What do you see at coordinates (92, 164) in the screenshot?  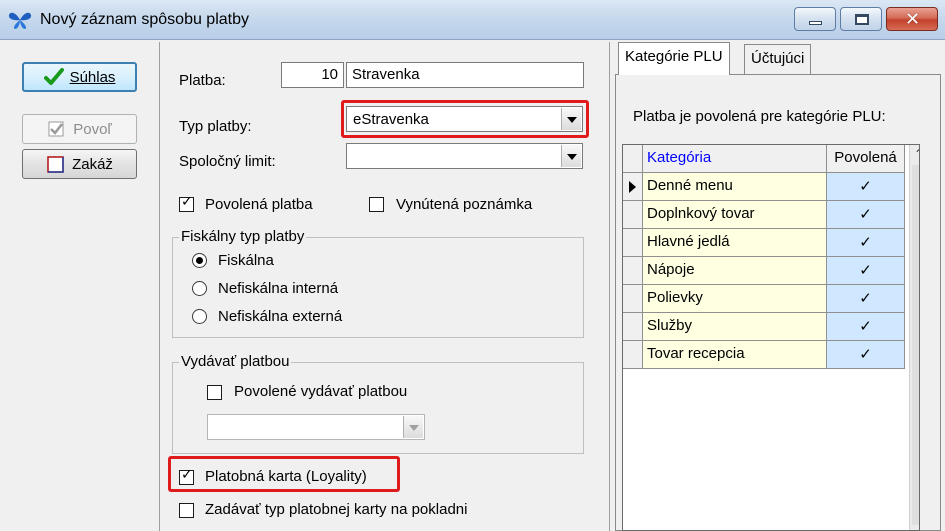 I see `forbid-button-label: Zakáž` at bounding box center [92, 164].